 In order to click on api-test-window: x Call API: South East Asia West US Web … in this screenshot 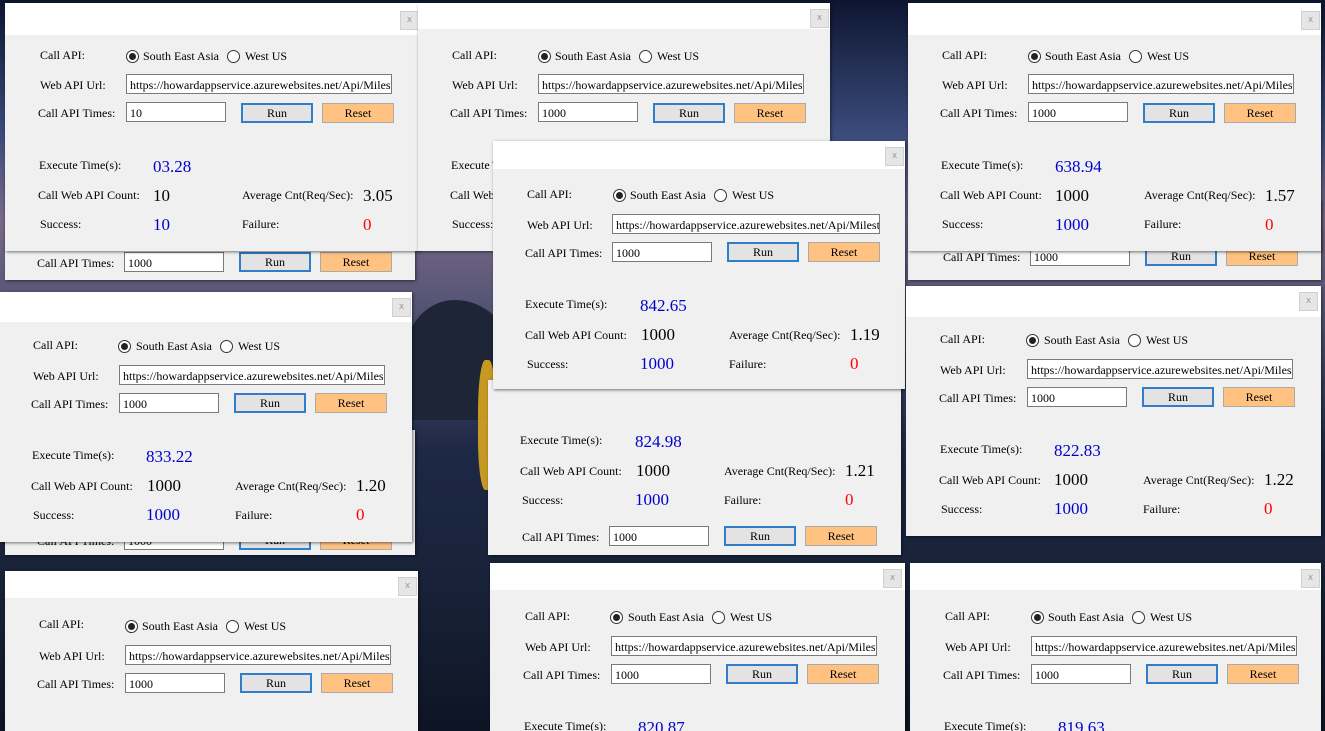, I will do `click(1115, 647)`.